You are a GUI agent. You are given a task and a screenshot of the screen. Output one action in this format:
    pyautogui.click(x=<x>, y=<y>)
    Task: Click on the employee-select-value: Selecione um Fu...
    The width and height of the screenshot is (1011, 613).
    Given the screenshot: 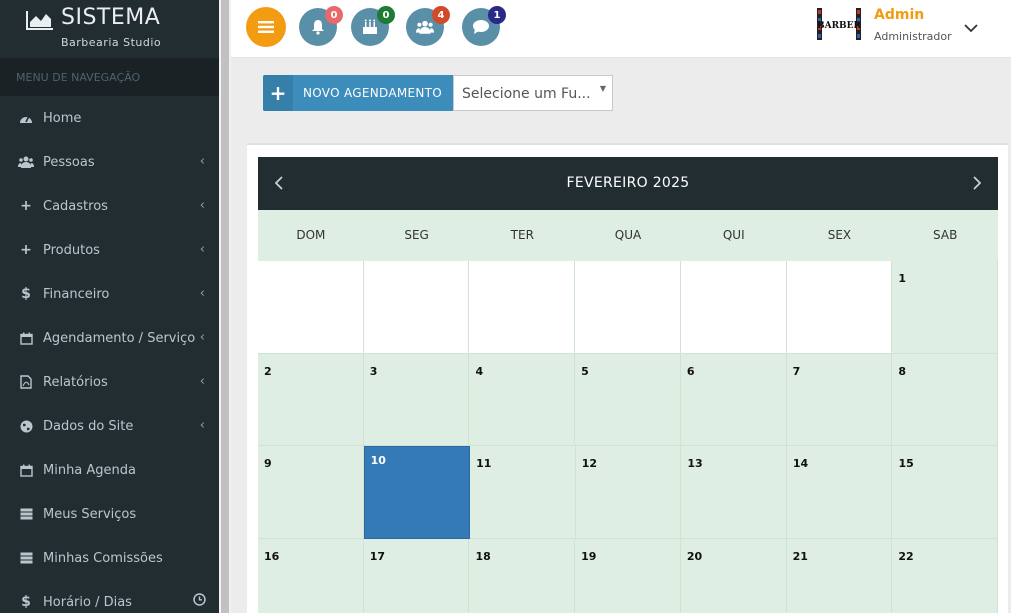 What is the action you would take?
    pyautogui.click(x=526, y=94)
    